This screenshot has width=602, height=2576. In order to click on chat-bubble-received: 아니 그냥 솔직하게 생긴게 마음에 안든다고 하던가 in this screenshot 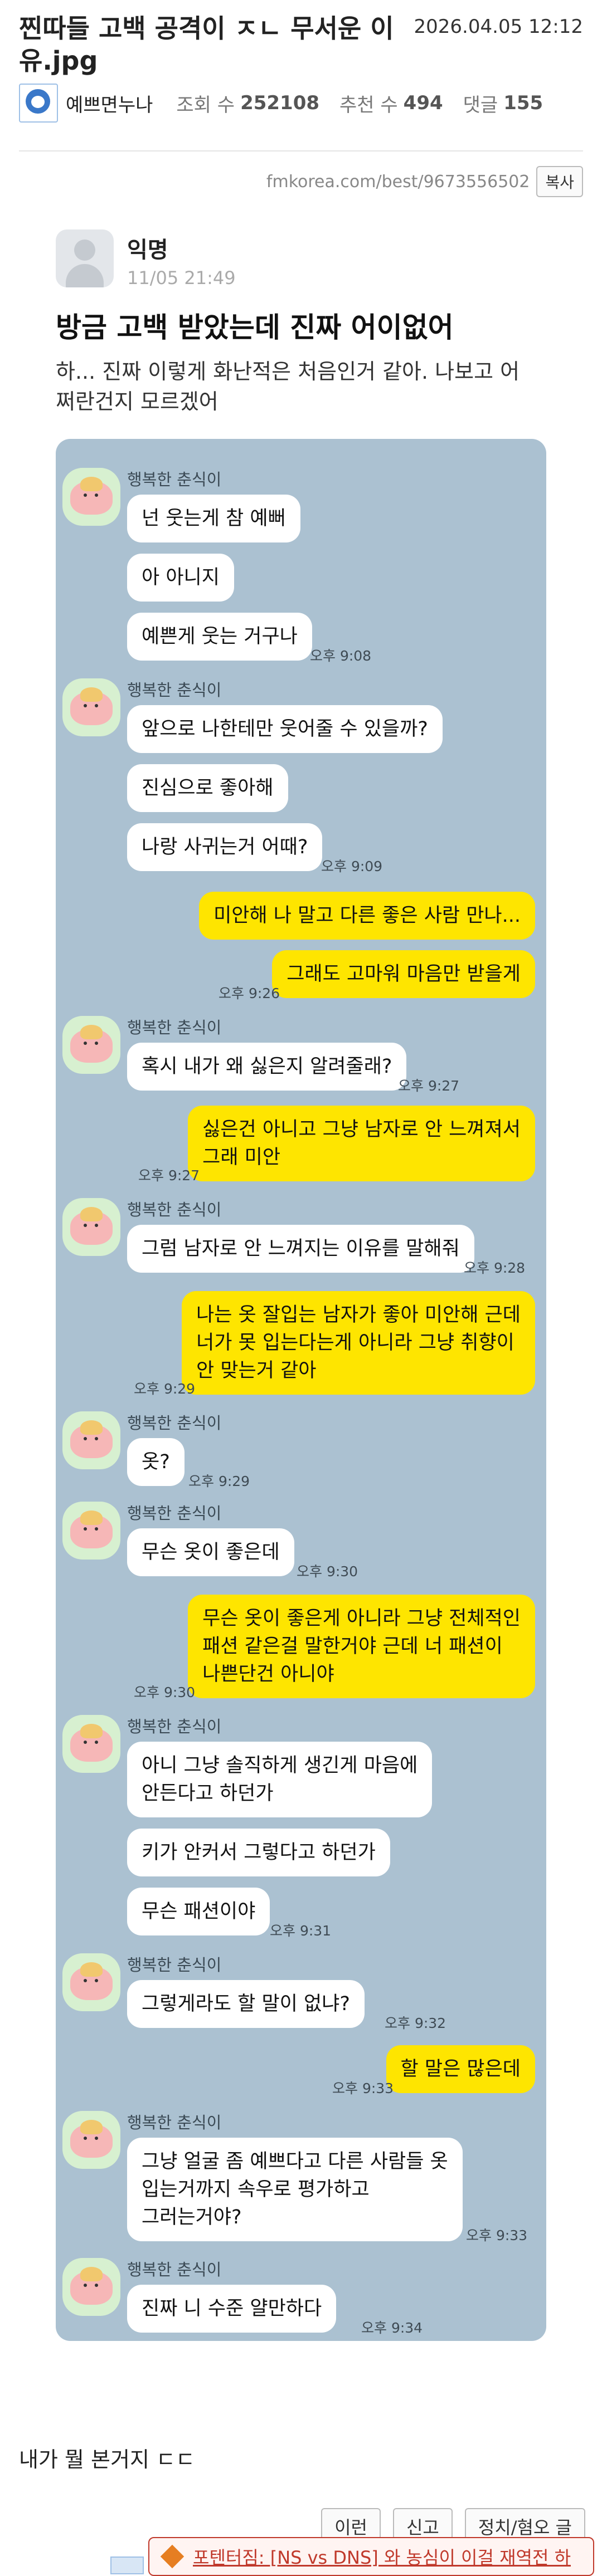, I will do `click(280, 1779)`.